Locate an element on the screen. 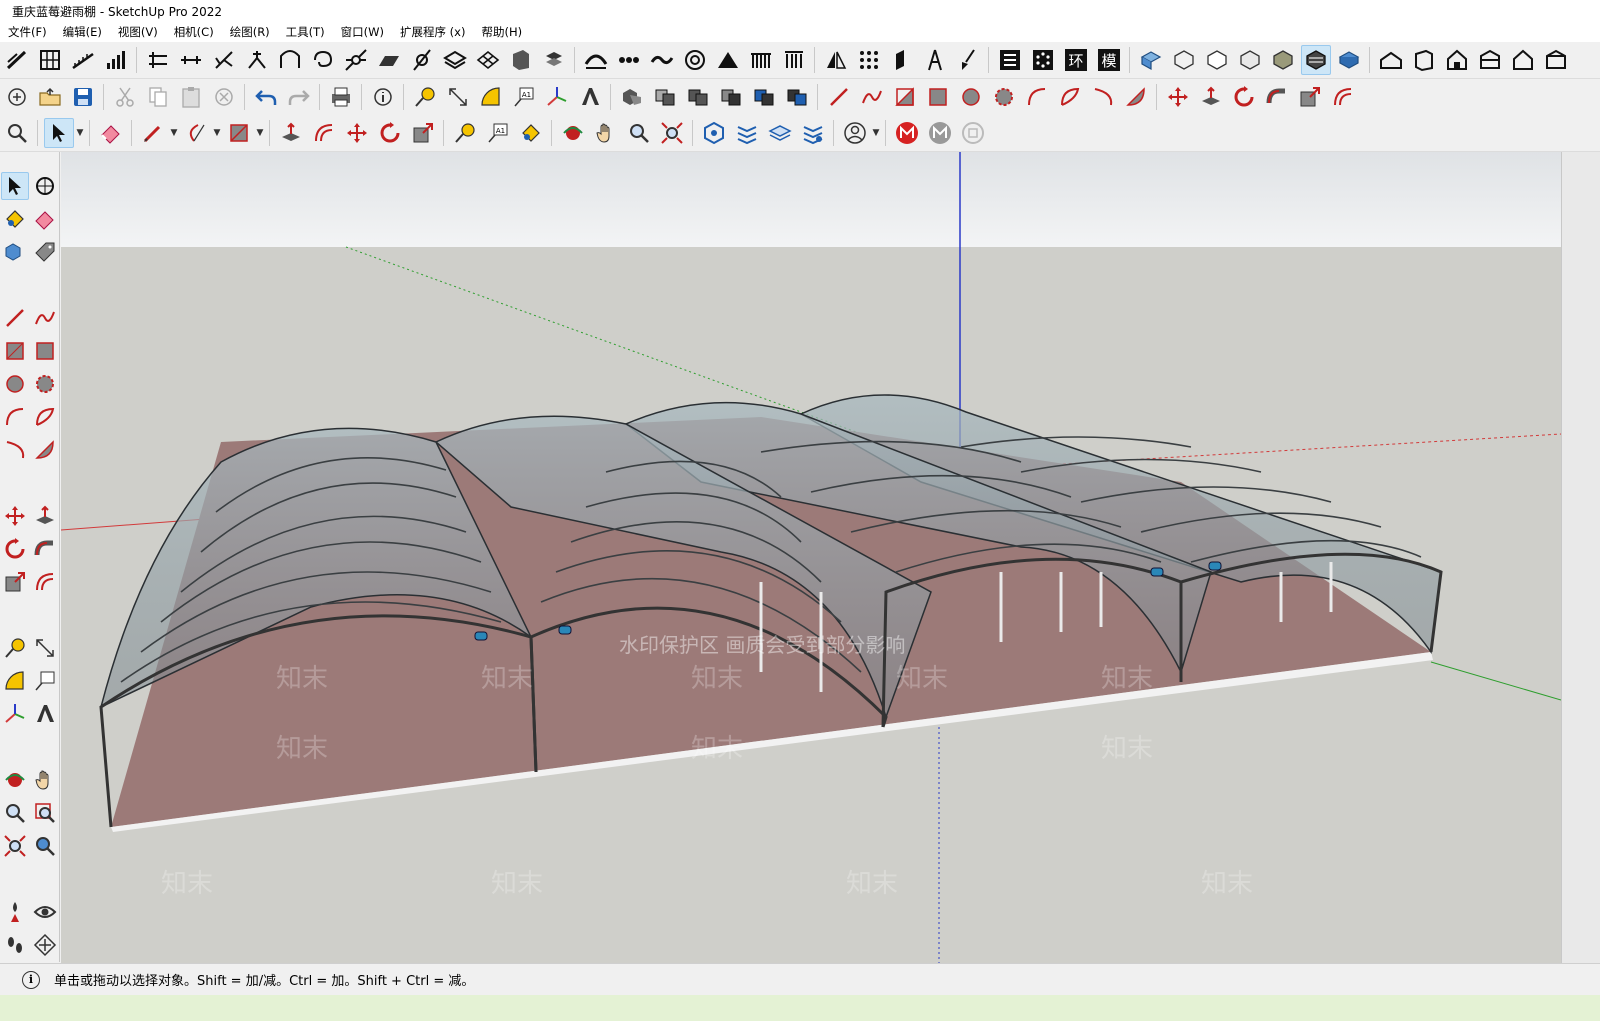  outer-shell-icon is located at coordinates (665, 97).